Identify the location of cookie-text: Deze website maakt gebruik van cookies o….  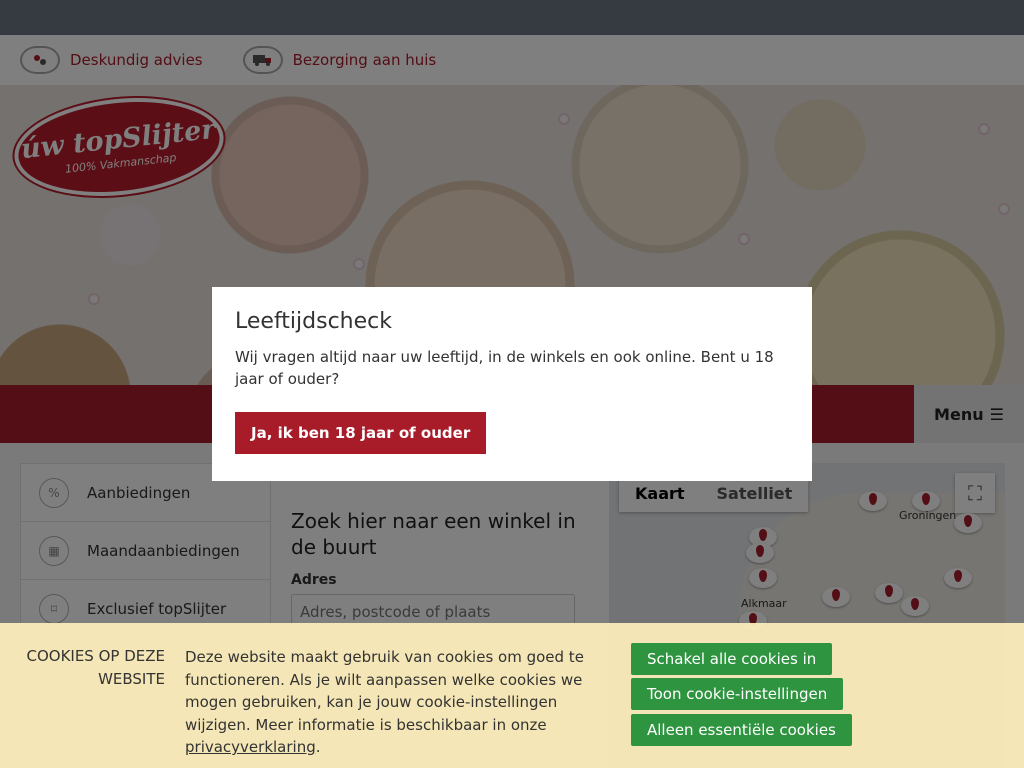
(397, 702).